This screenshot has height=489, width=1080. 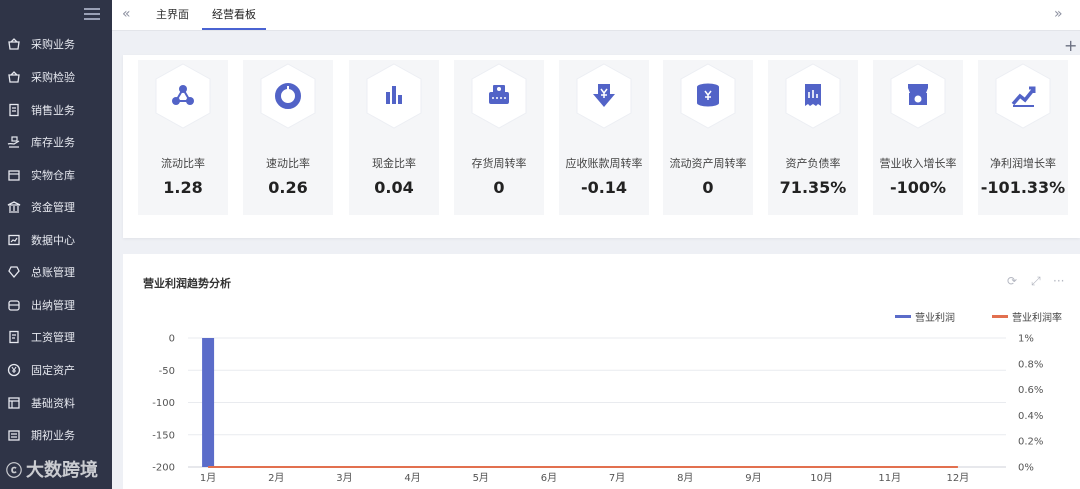 I want to click on sidebar-item: 采购检验, so click(x=56, y=77).